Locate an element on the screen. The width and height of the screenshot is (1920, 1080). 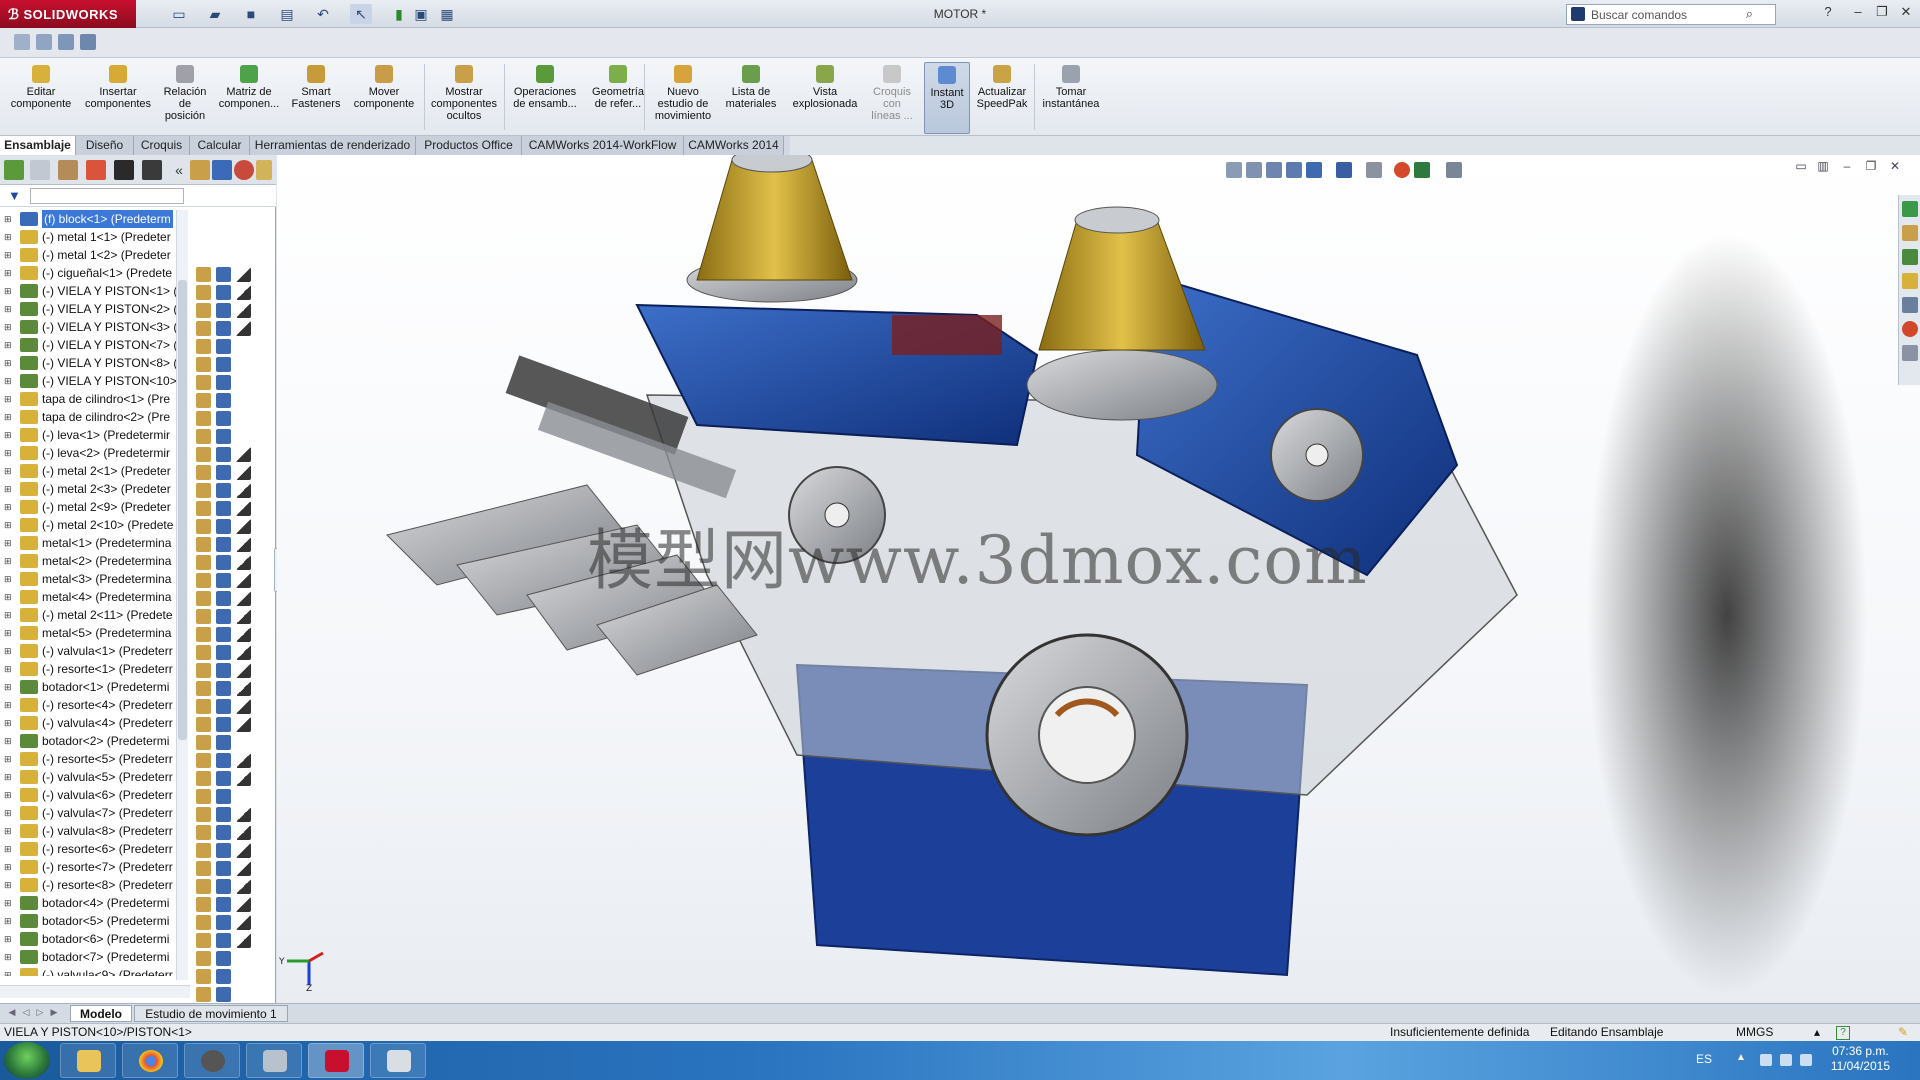
property-manager-icon is located at coordinates (40, 170).